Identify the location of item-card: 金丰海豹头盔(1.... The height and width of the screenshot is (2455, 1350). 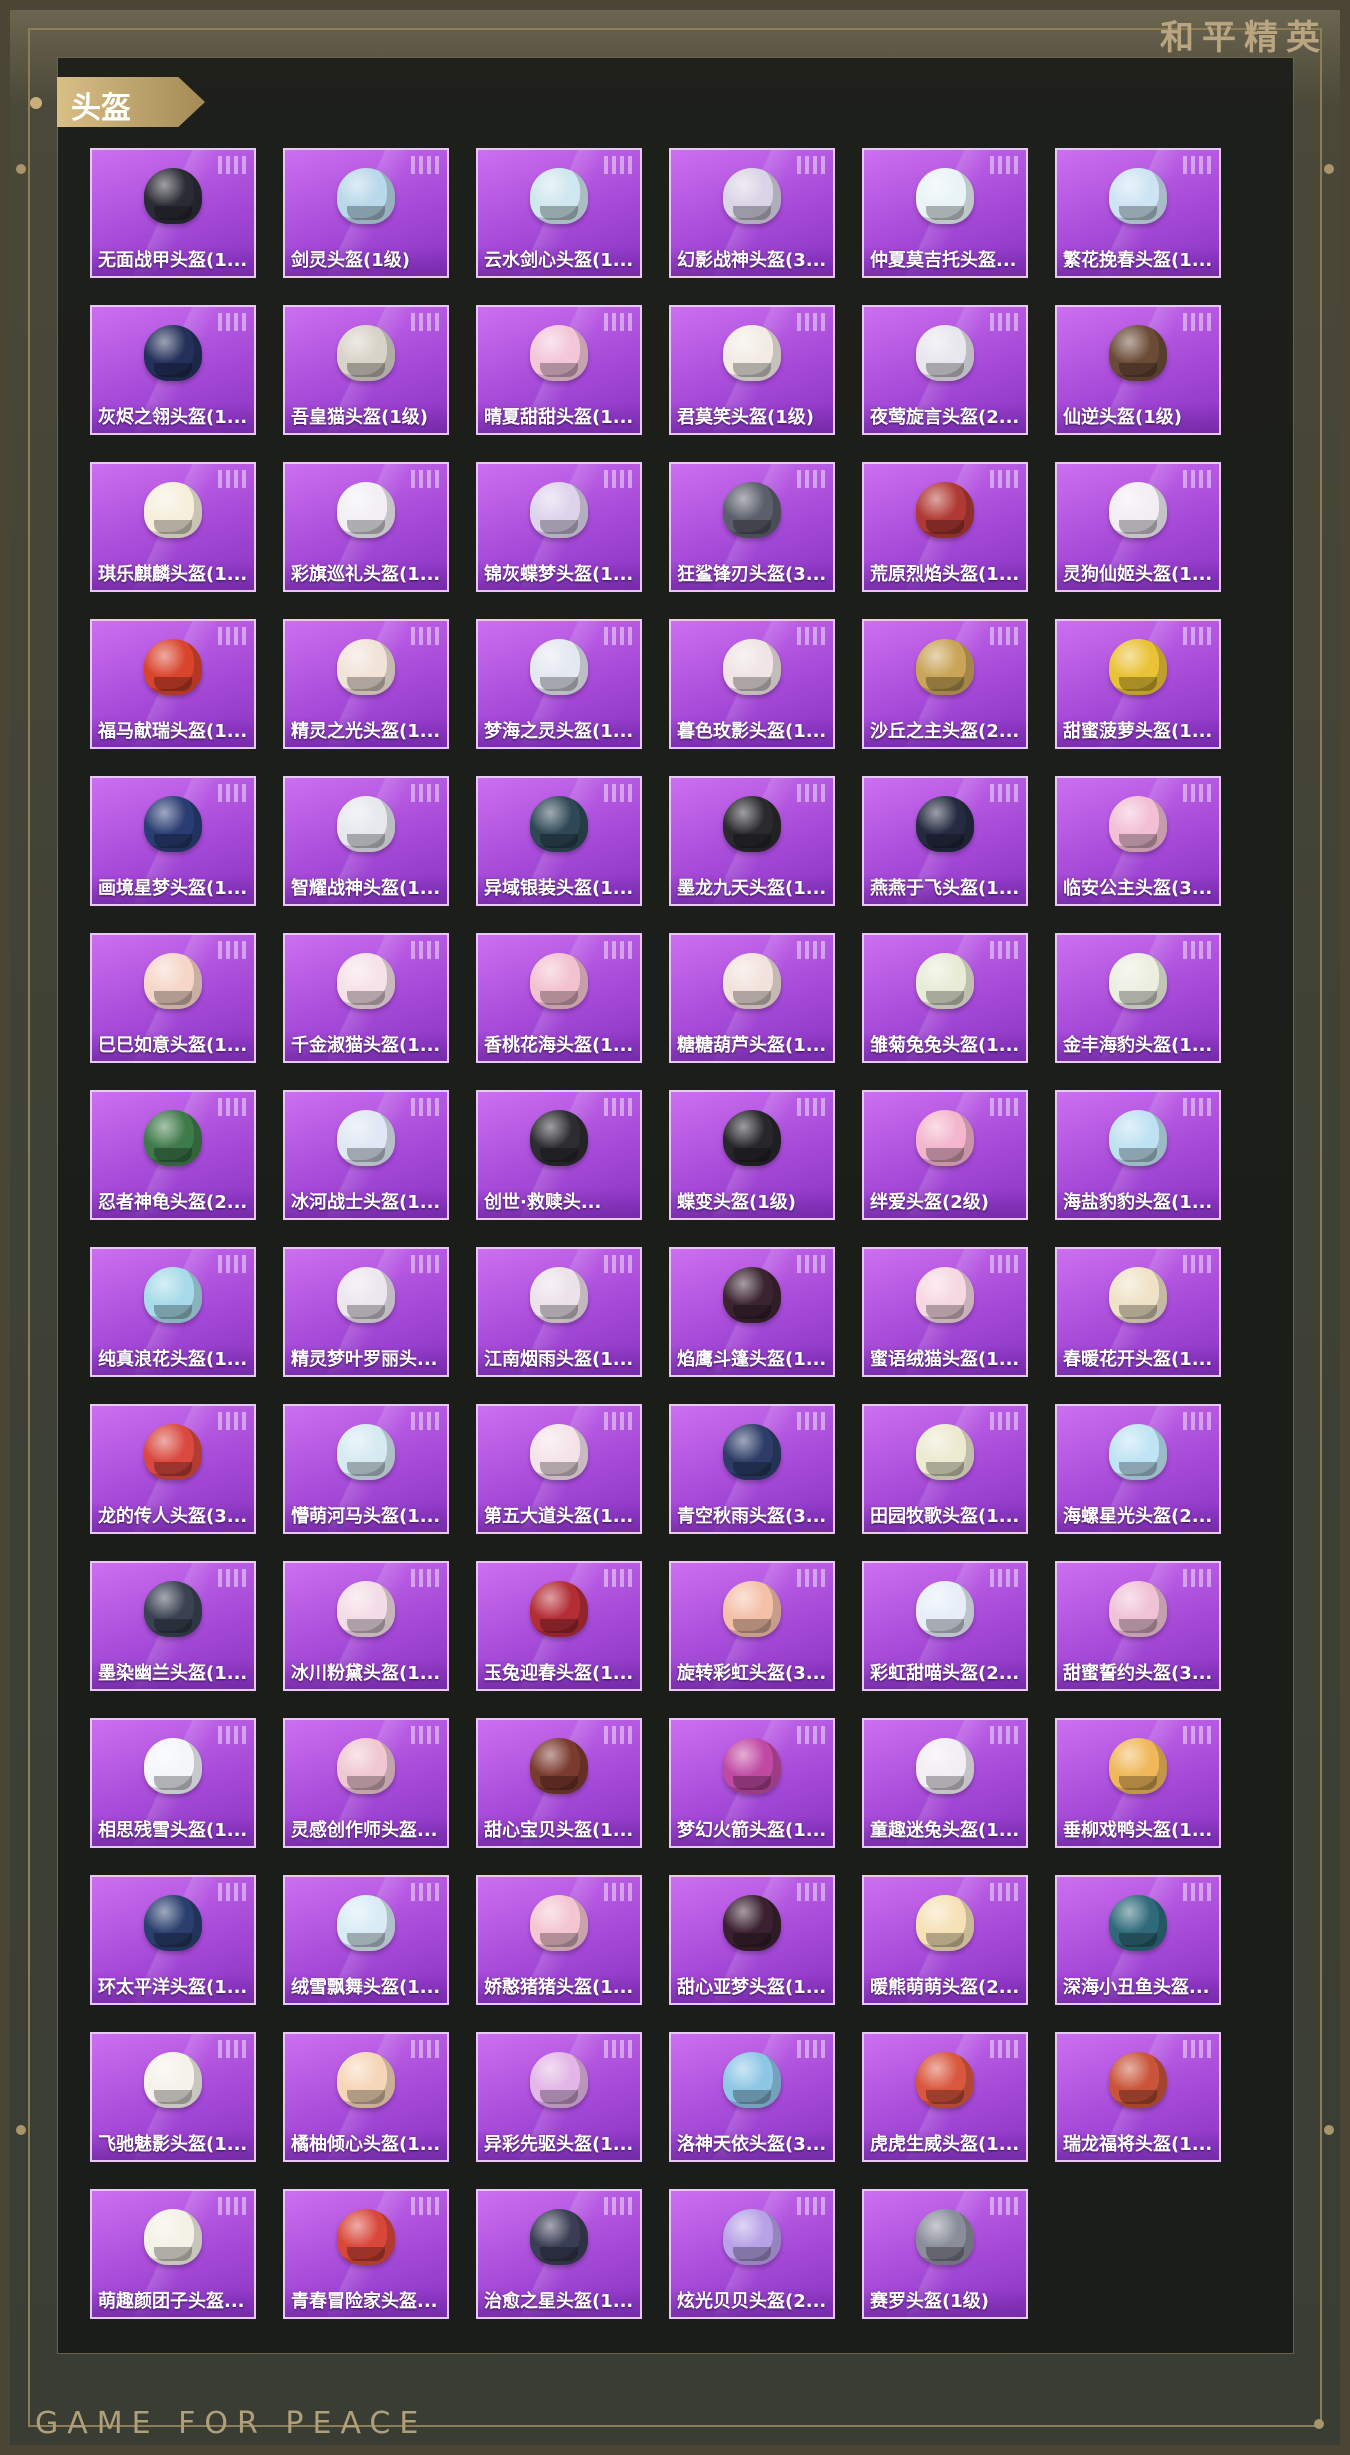
(1138, 998).